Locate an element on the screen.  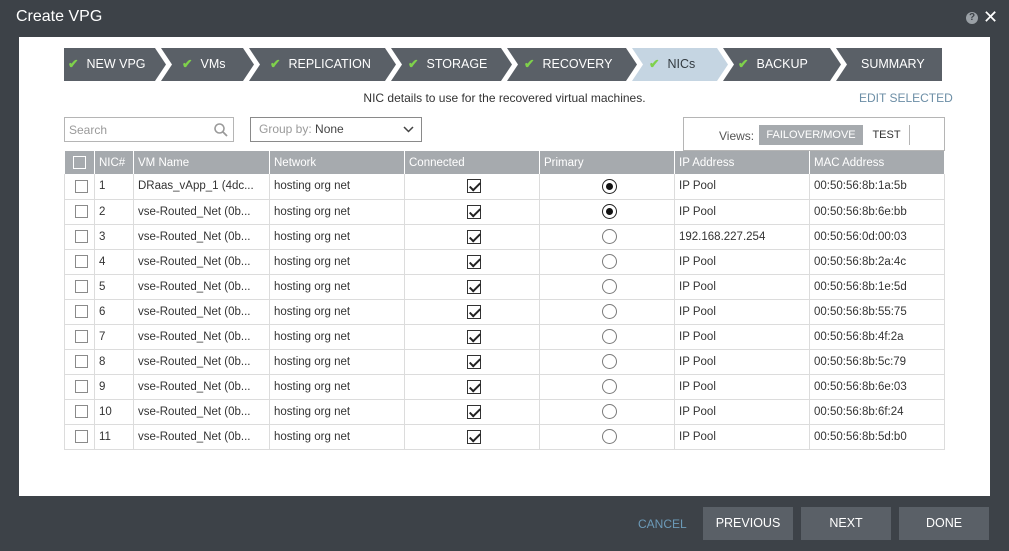
primary-cell is located at coordinates (607, 212).